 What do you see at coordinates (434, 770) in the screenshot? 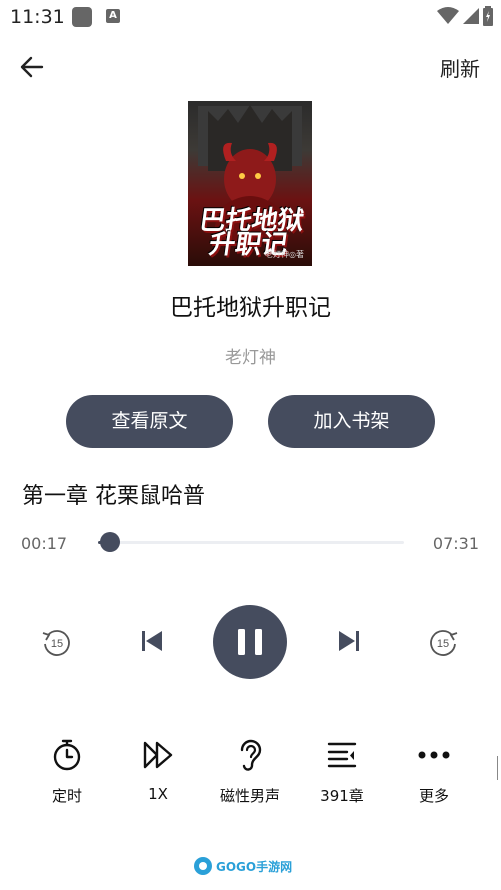
I see `more-button: 更多` at bounding box center [434, 770].